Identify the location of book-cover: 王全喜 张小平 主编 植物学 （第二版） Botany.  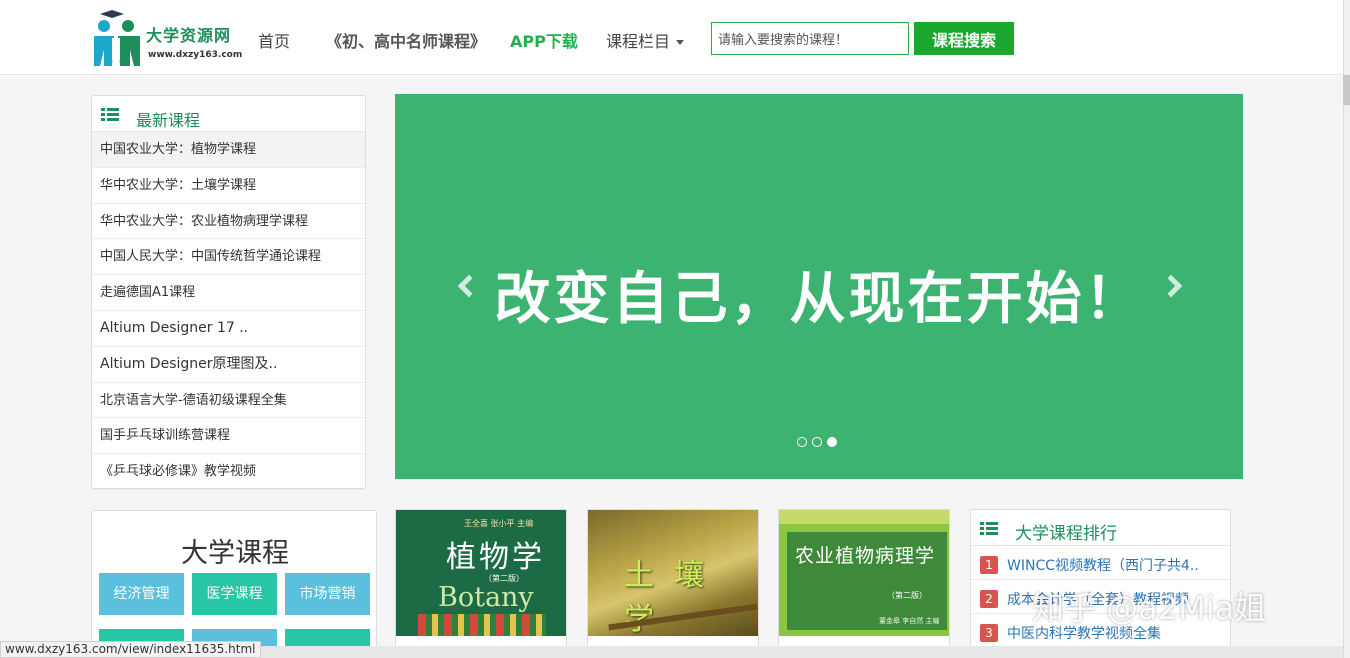
(481, 573).